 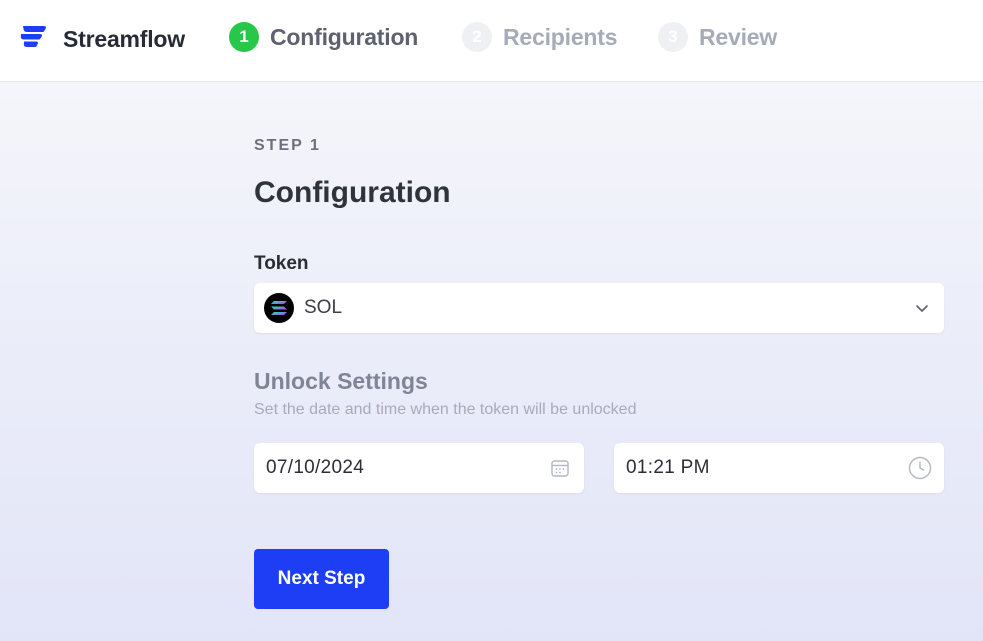 What do you see at coordinates (738, 36) in the screenshot?
I see `step-label: Review` at bounding box center [738, 36].